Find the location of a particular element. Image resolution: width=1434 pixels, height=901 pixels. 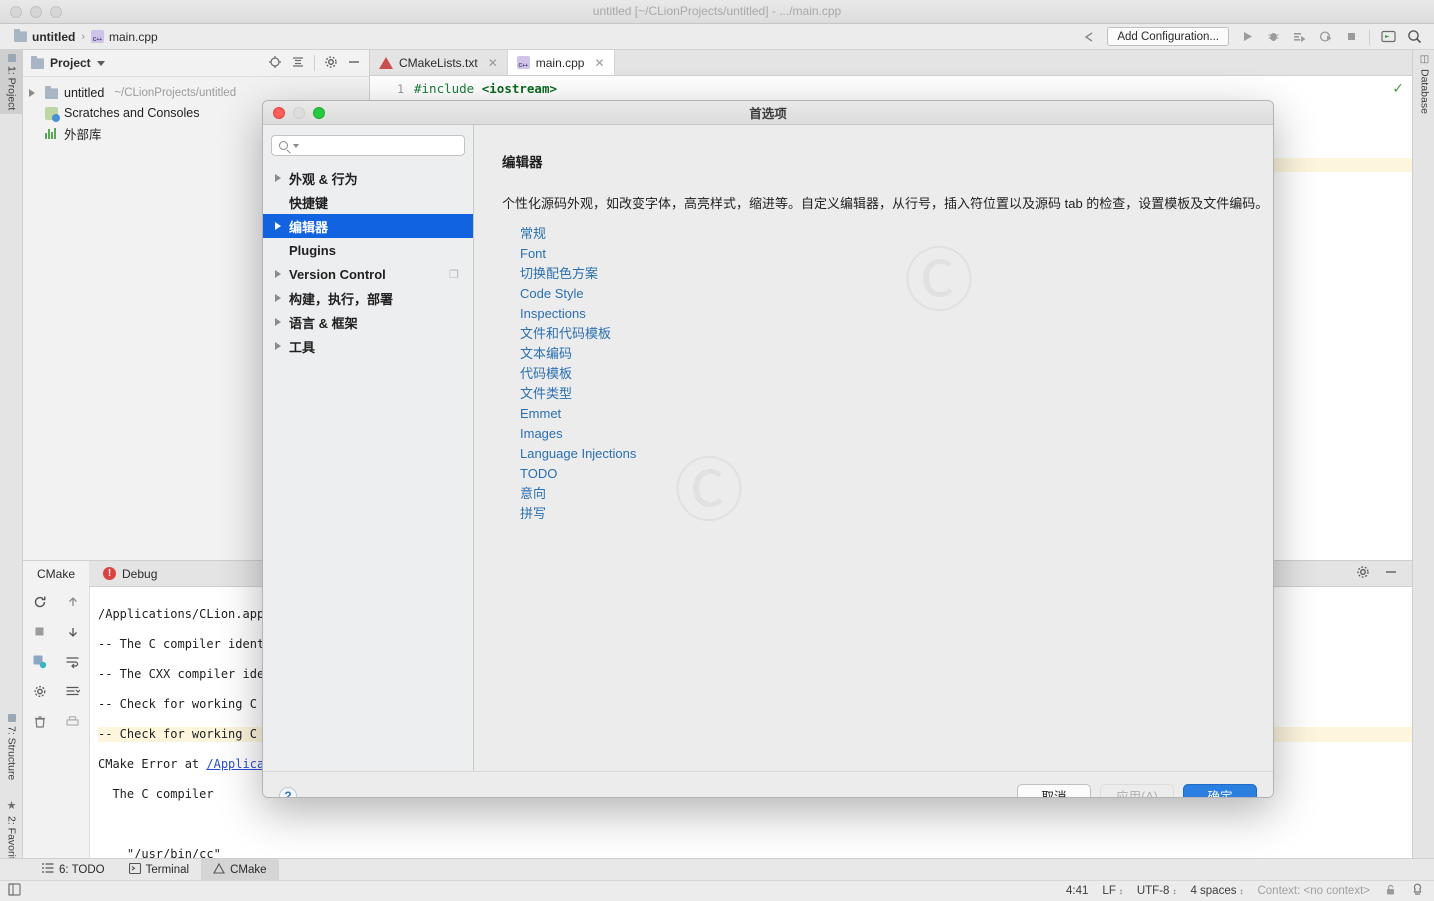

settings-link-color-scheme: 切换配色方案 is located at coordinates (896, 274).